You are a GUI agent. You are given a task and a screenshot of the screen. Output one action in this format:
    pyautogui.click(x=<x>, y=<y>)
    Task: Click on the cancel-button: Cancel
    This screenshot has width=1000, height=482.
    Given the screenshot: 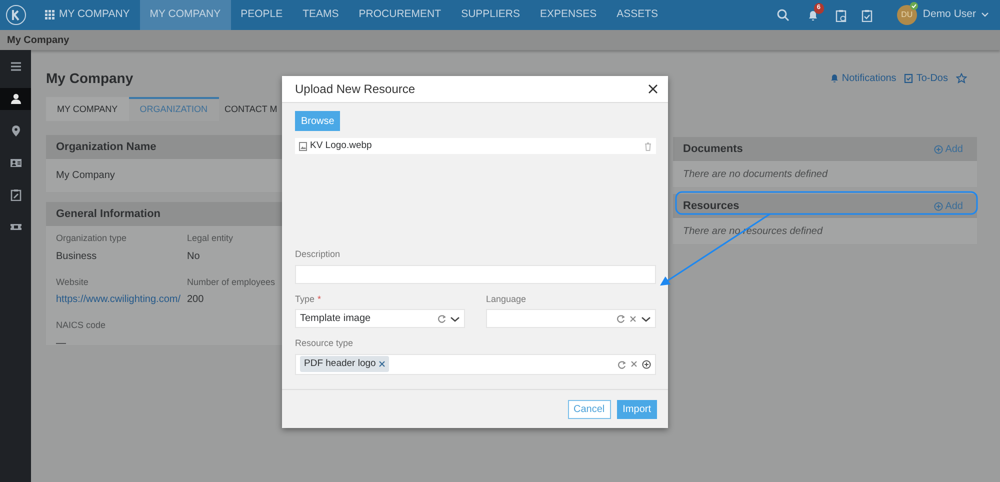 What is the action you would take?
    pyautogui.click(x=589, y=409)
    